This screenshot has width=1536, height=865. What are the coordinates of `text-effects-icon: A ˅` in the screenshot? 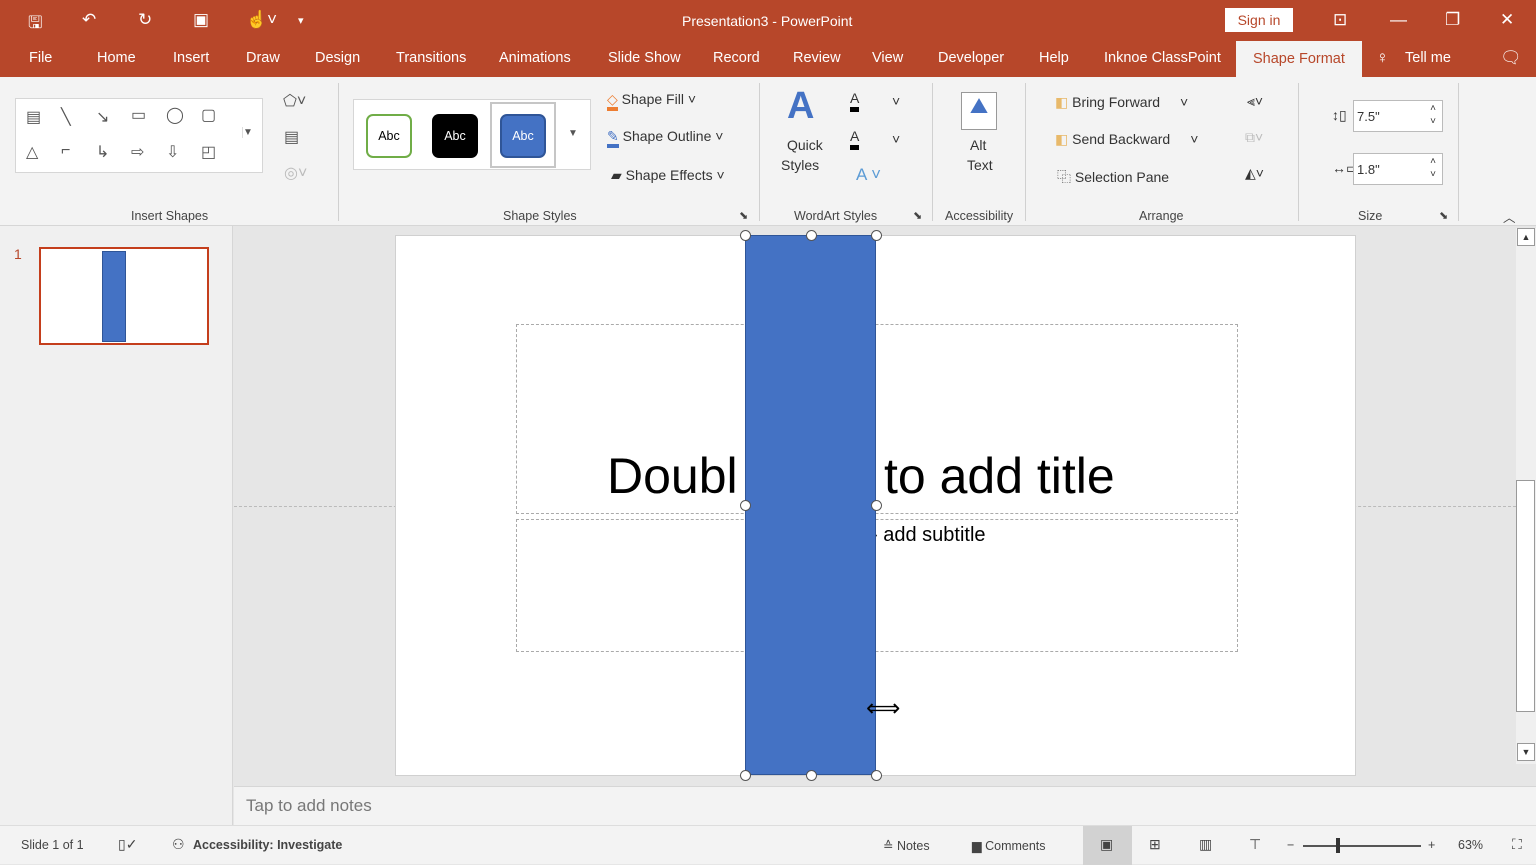 It's located at (868, 175).